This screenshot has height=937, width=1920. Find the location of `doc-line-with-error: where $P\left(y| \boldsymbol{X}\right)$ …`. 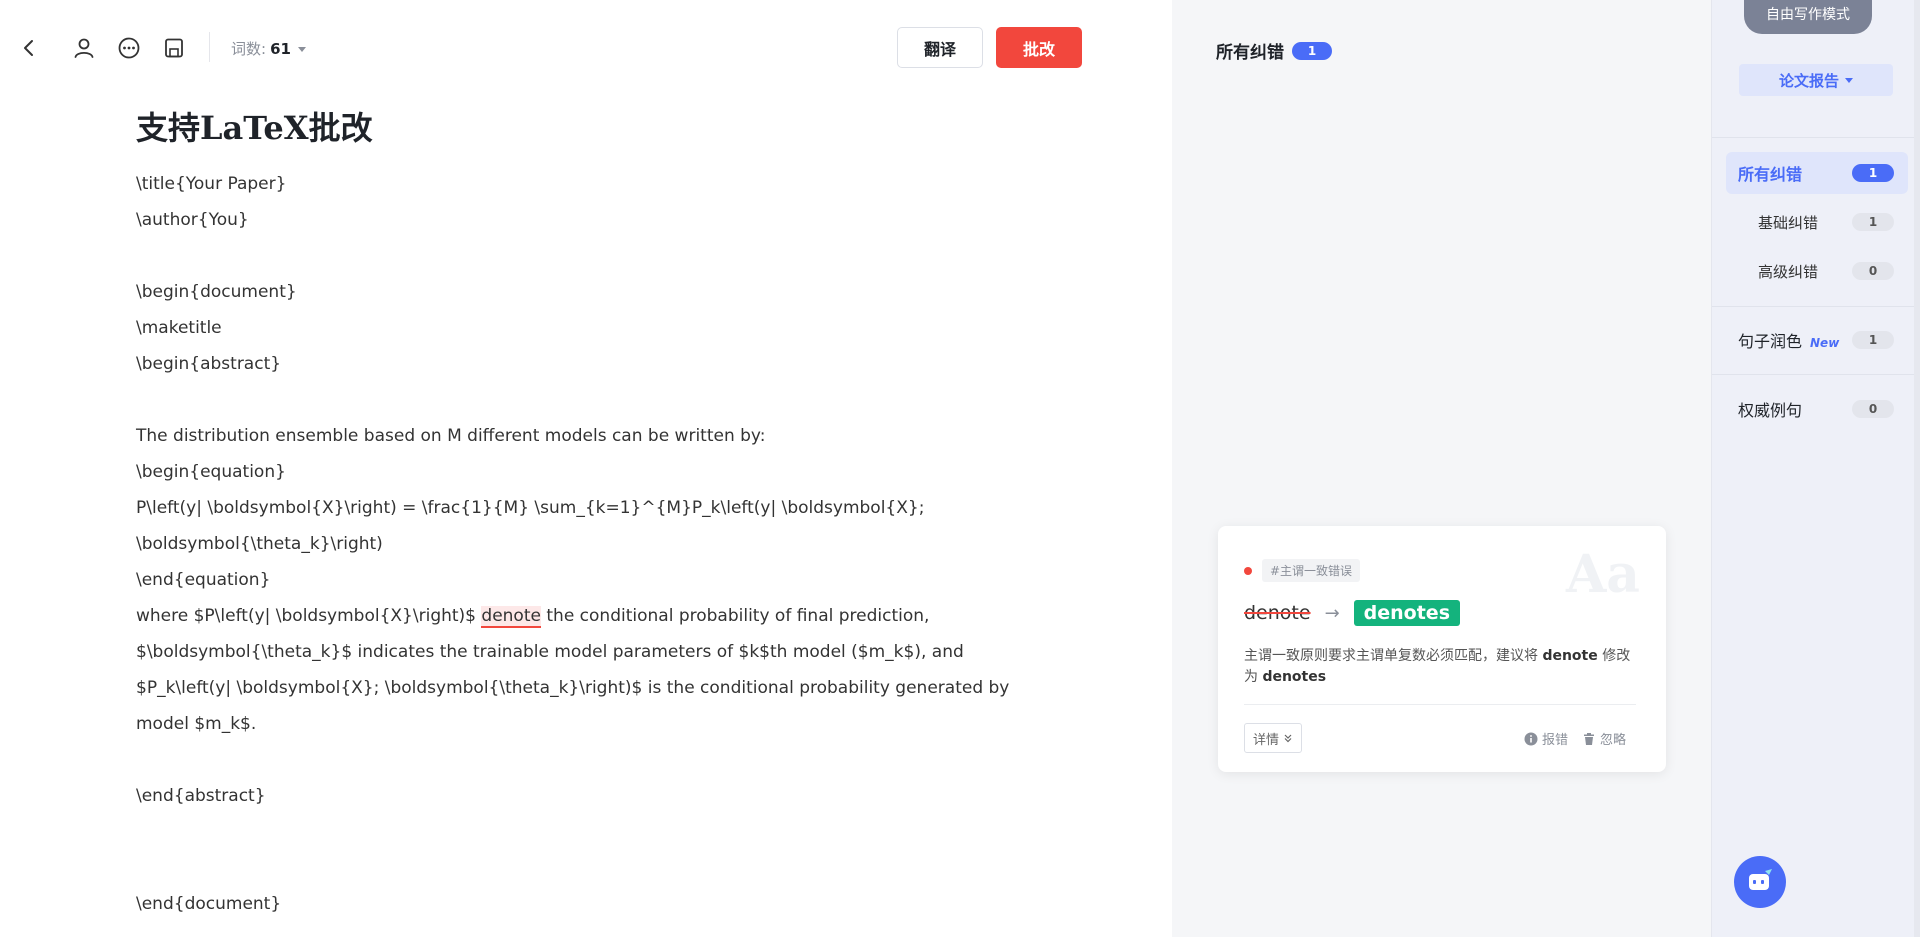

doc-line-with-error: where $P\left(y| \boldsymbol{X}\right)$ … is located at coordinates (586, 616).